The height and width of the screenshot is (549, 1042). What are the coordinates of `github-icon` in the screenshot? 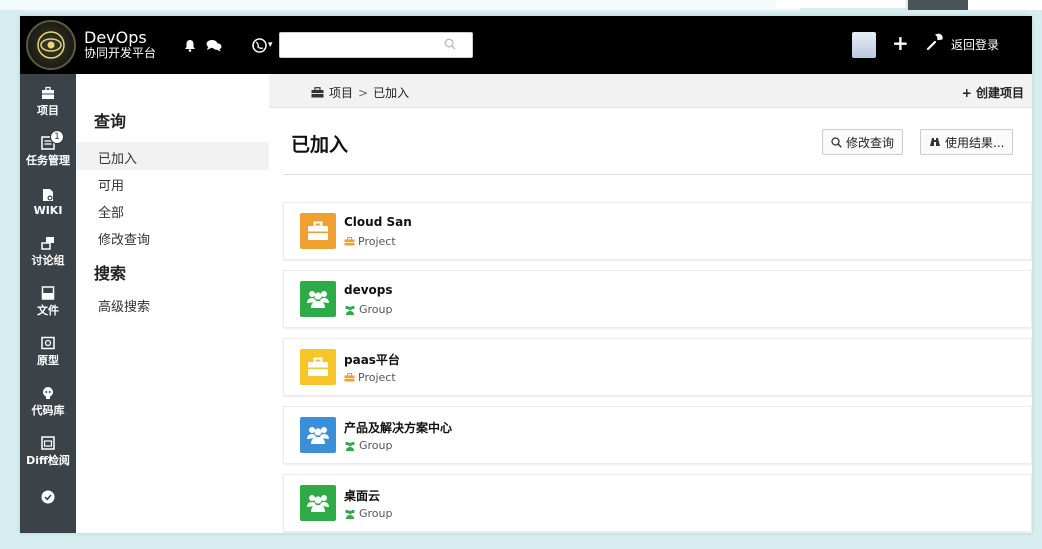 It's located at (48, 393).